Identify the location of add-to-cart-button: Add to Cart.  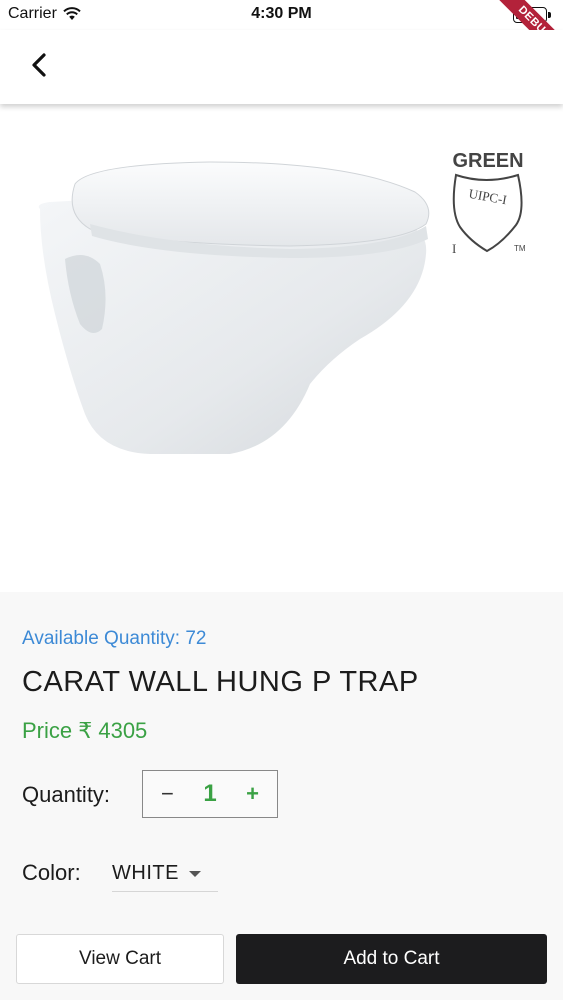
(391, 959).